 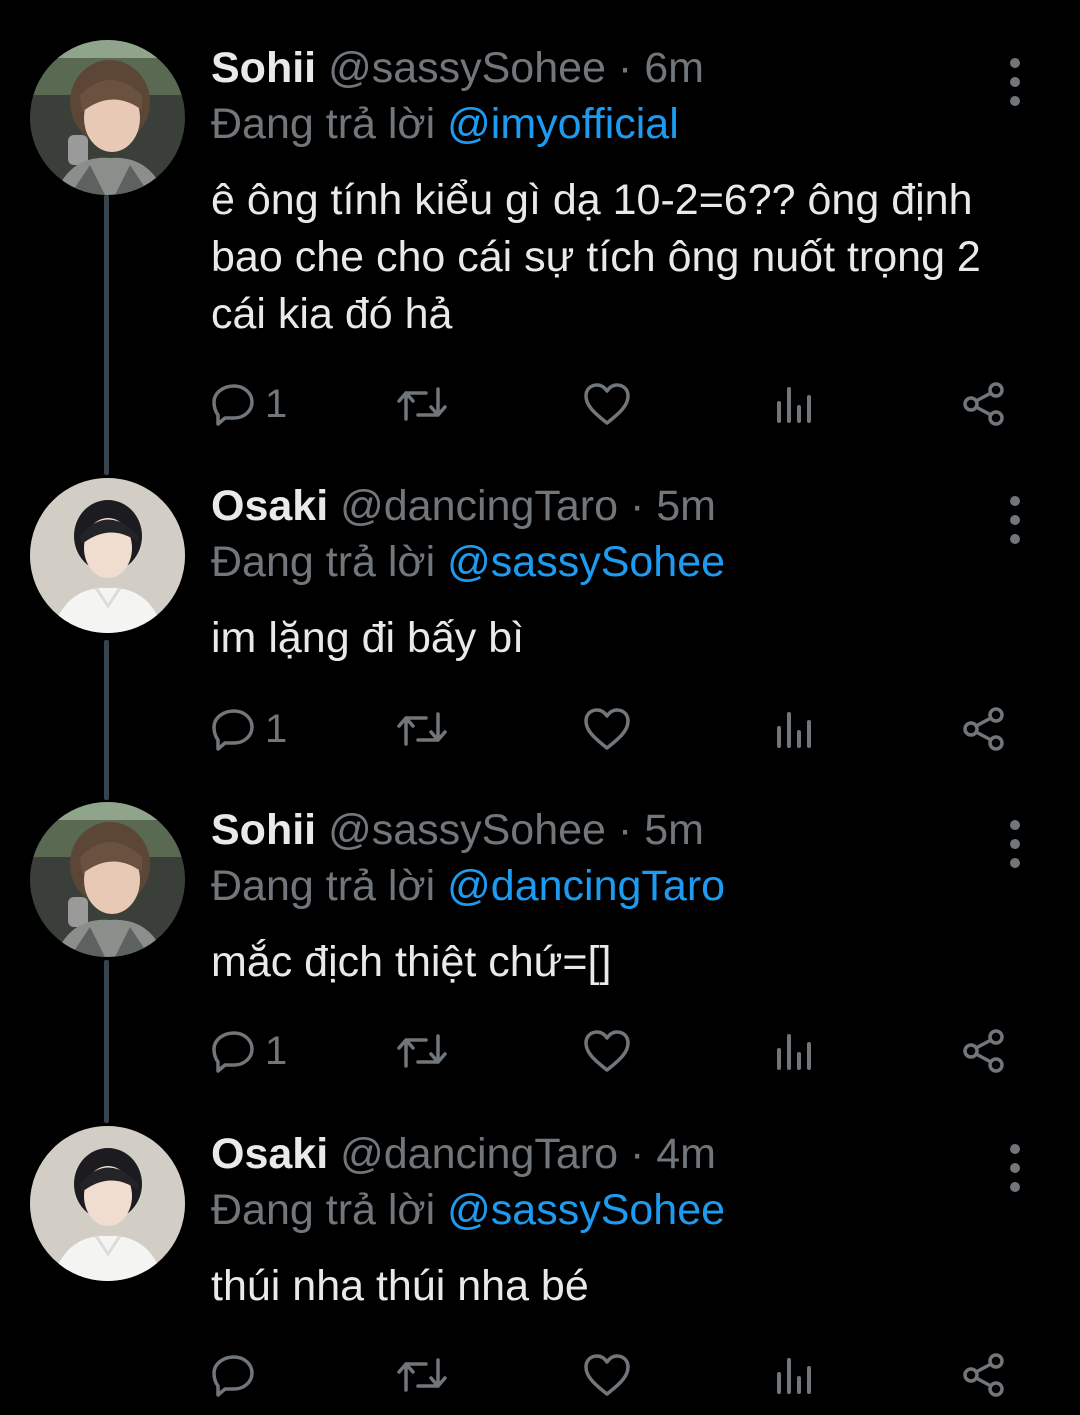 I want to click on replying-to: Đang trả lời @dancingTaro, so click(x=615, y=886).